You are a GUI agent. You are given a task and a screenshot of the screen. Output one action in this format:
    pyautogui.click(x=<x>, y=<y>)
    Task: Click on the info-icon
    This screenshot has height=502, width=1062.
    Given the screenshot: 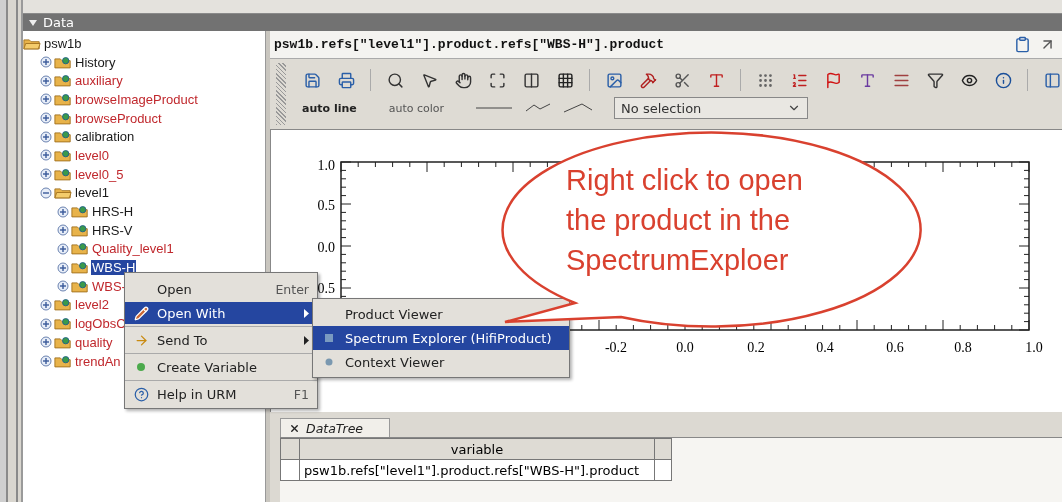 What is the action you would take?
    pyautogui.click(x=1003, y=80)
    